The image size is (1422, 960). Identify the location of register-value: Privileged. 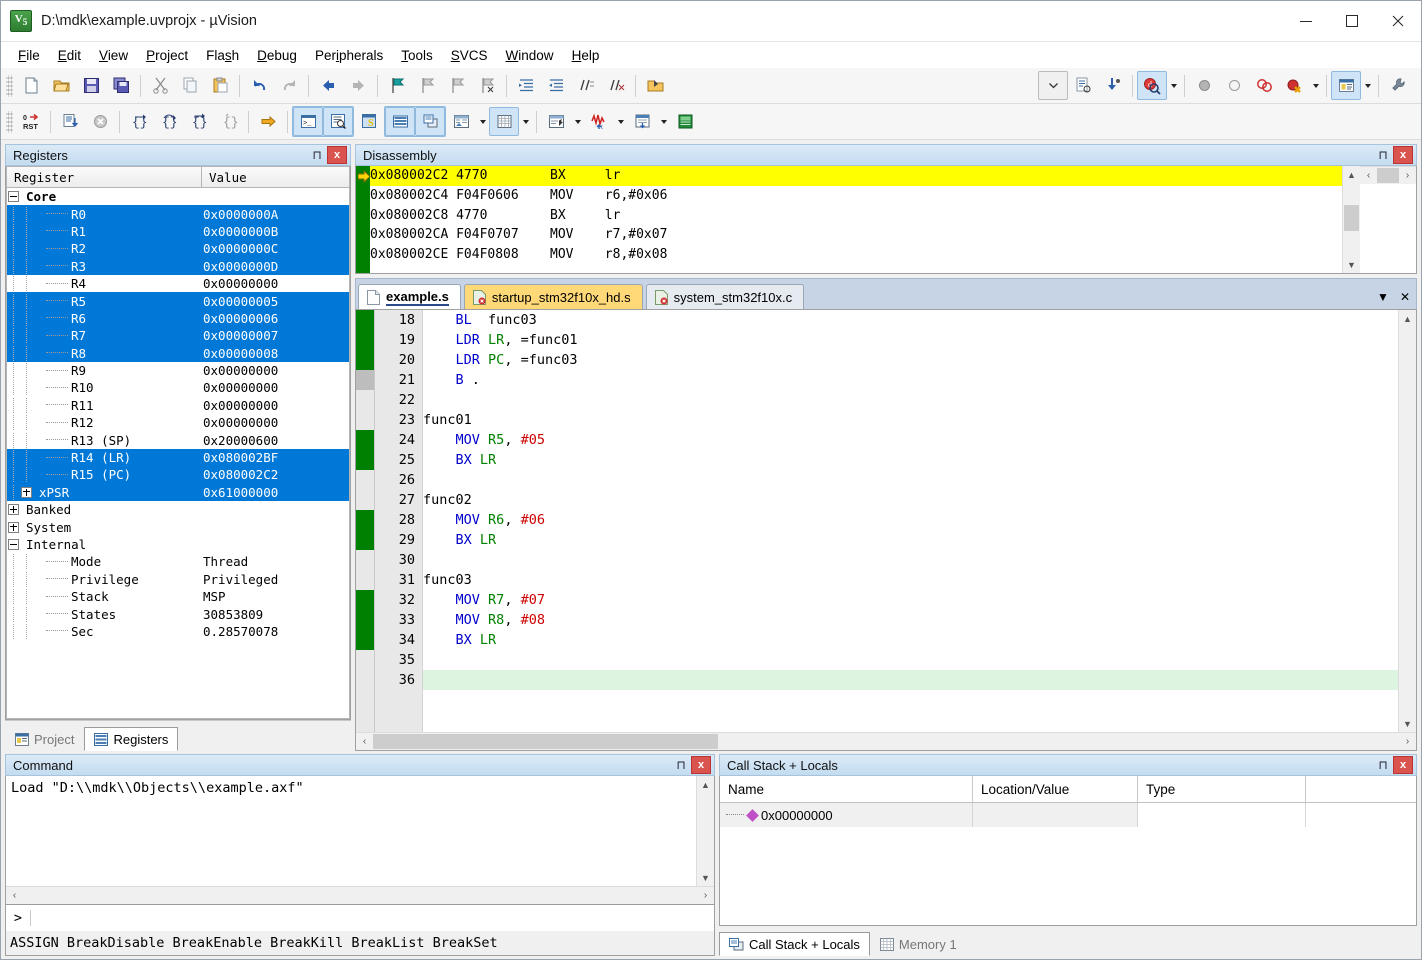
(276, 579).